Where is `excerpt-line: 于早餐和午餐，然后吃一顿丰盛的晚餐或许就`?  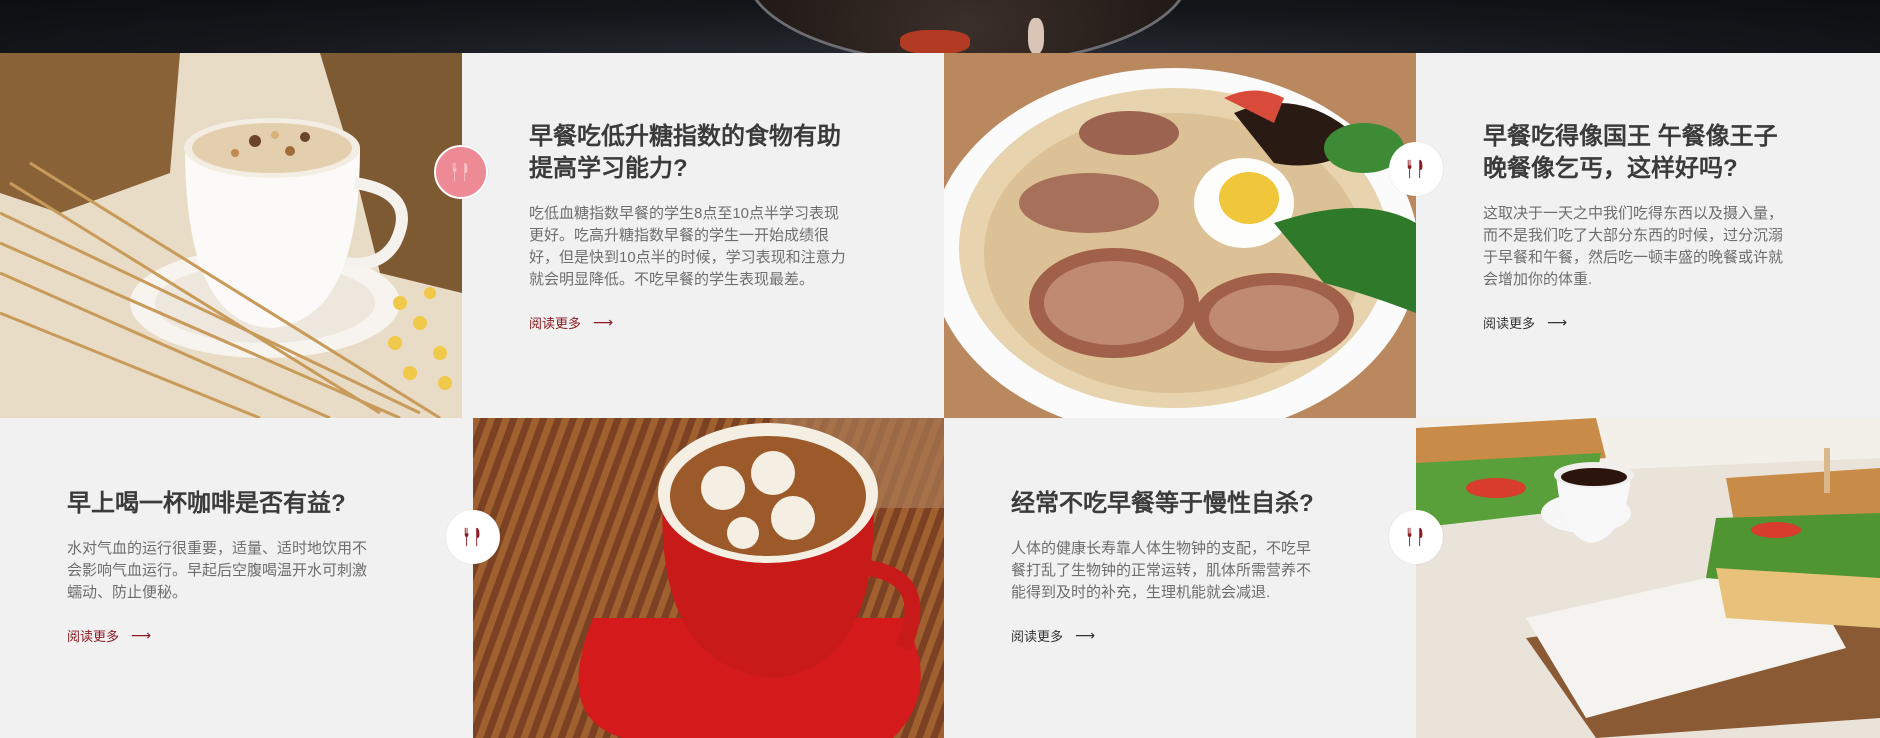
excerpt-line: 于早餐和午餐，然后吃一顿丰盛的晚餐或许就 is located at coordinates (1633, 257).